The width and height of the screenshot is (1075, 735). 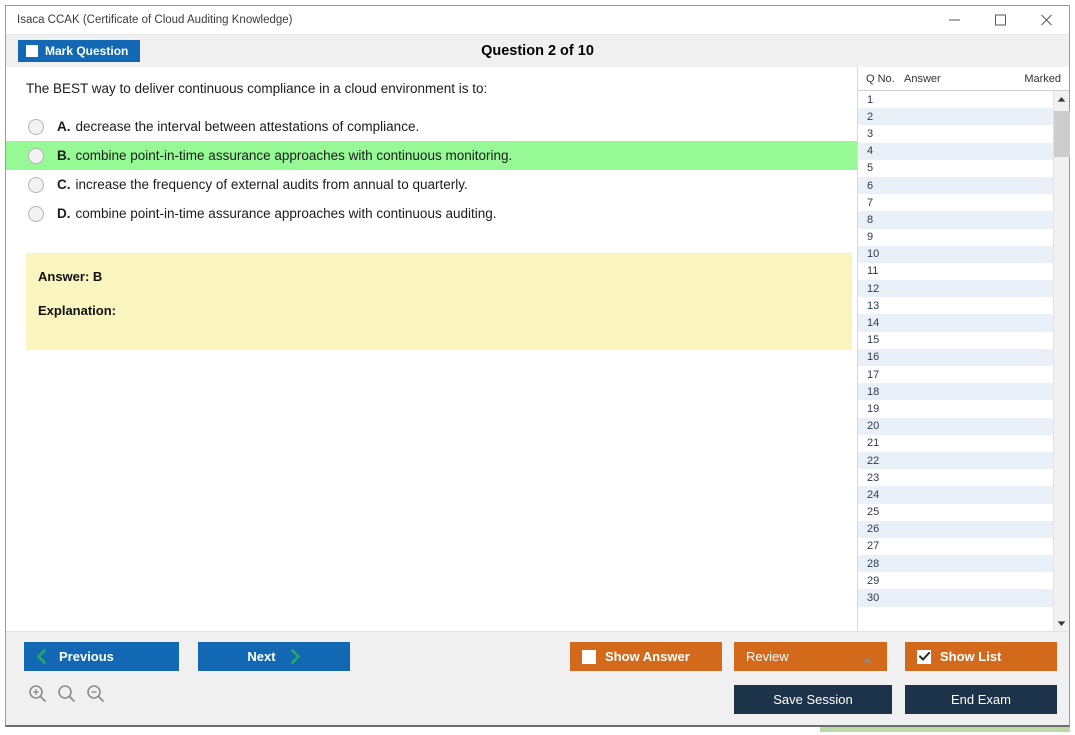 What do you see at coordinates (1046, 20) in the screenshot?
I see `close-icon` at bounding box center [1046, 20].